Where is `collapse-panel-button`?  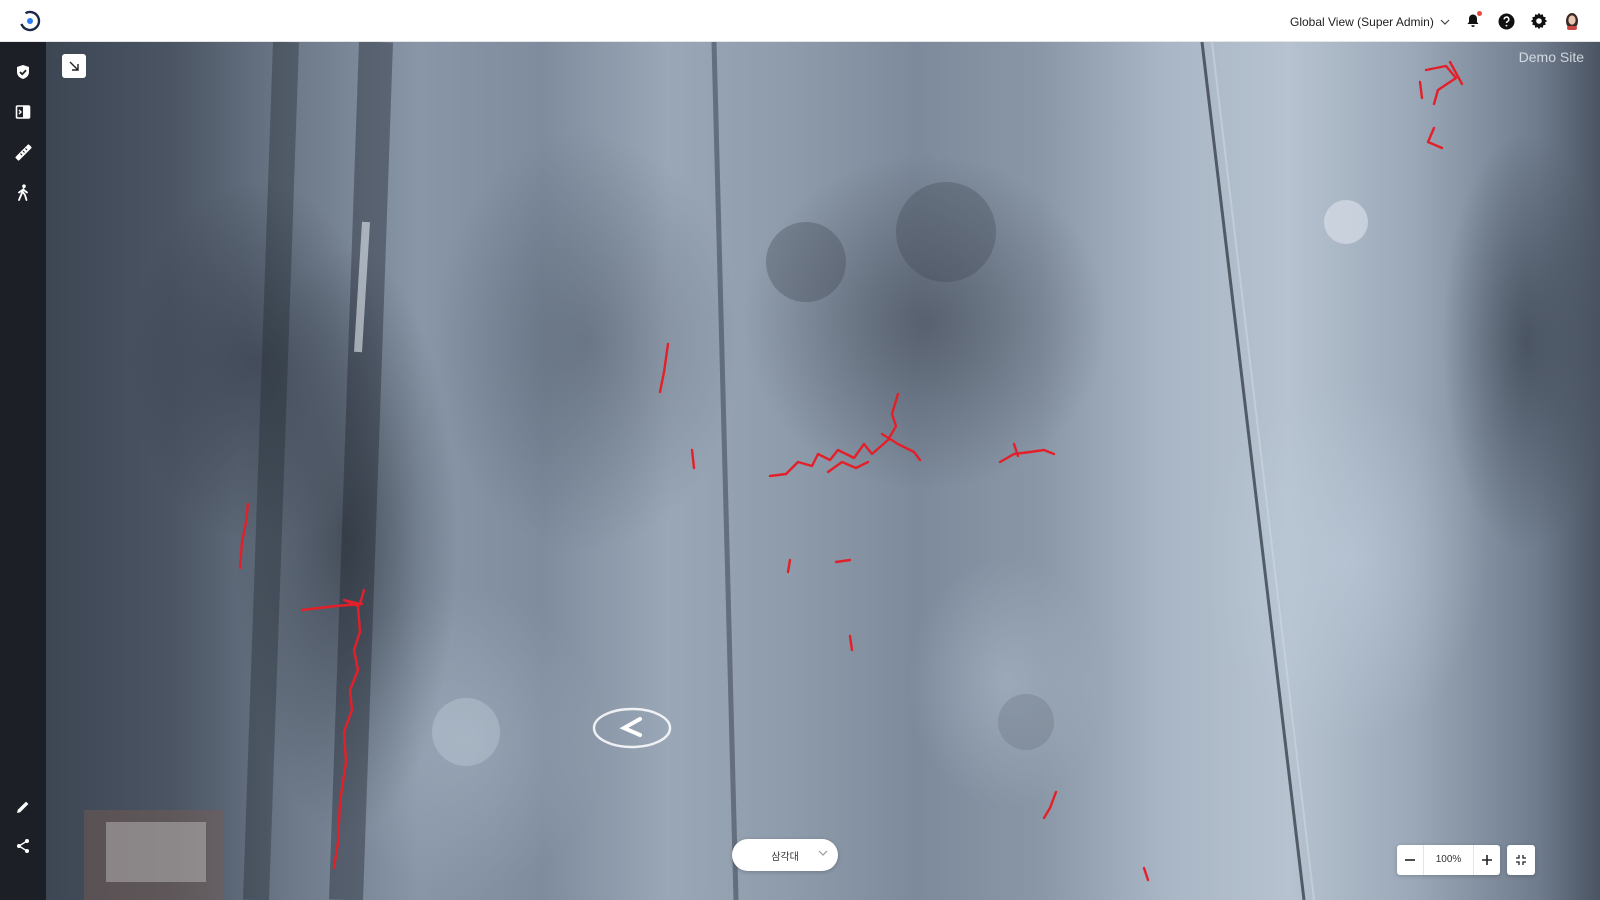 collapse-panel-button is located at coordinates (74, 66).